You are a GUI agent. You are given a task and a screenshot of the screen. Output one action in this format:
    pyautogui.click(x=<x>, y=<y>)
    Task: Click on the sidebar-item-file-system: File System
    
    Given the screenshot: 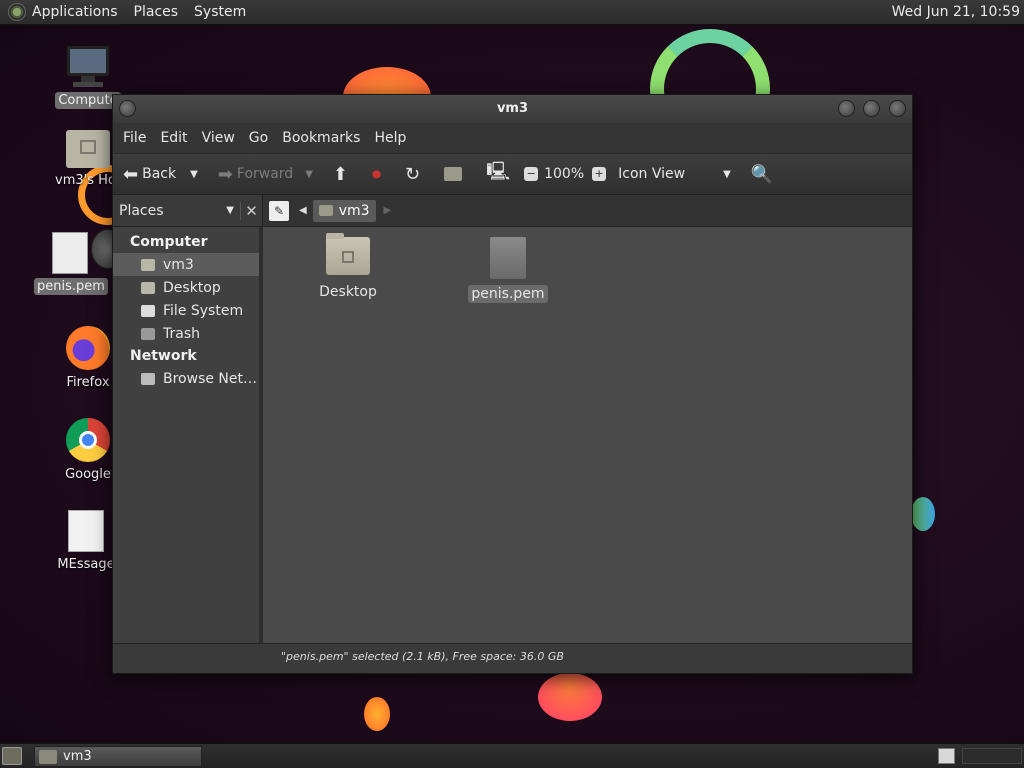 What is the action you would take?
    pyautogui.click(x=186, y=310)
    